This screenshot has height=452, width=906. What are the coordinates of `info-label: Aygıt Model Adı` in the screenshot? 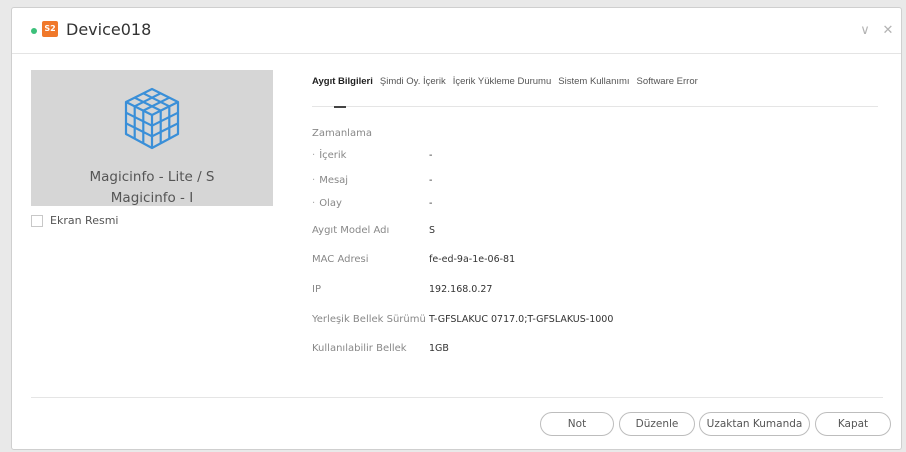 It's located at (351, 230).